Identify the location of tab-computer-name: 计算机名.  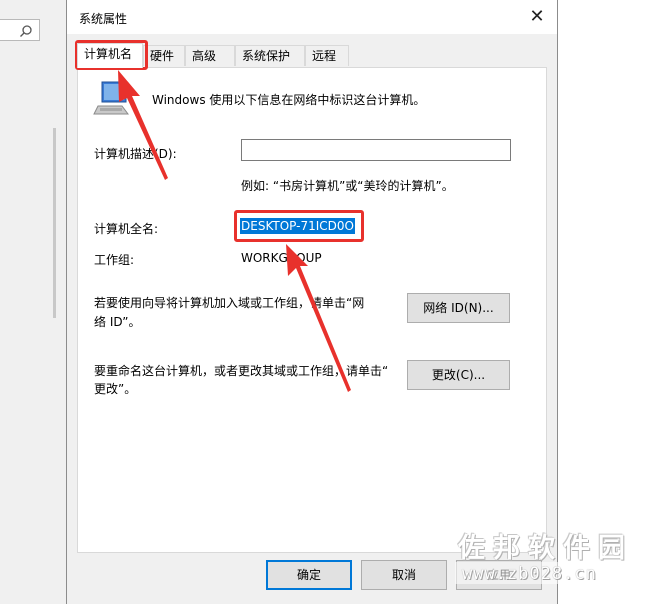
(110, 55).